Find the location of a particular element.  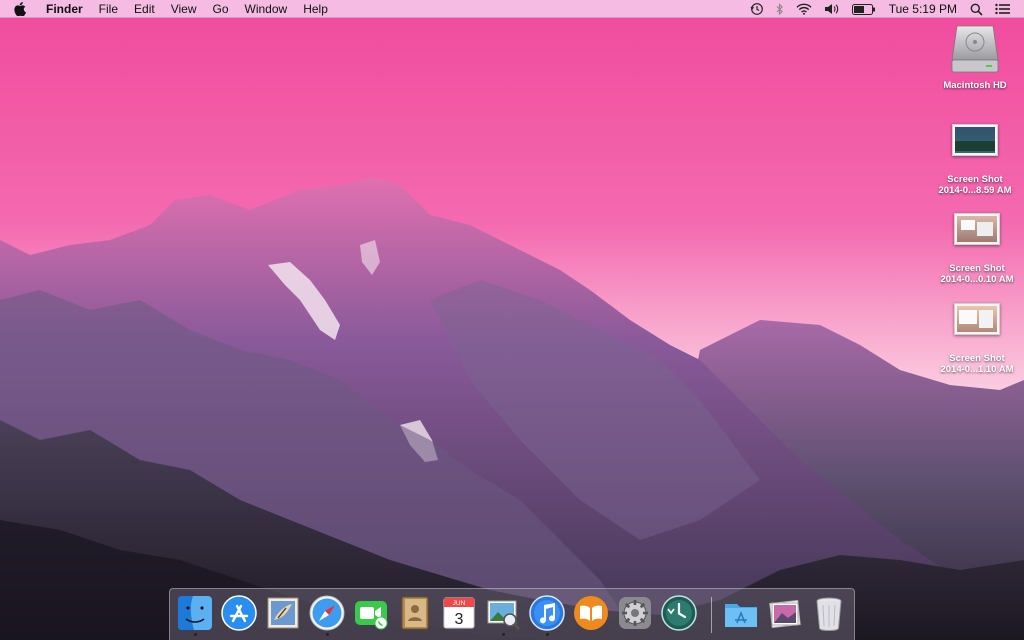

dock-item-mail is located at coordinates (283, 613).